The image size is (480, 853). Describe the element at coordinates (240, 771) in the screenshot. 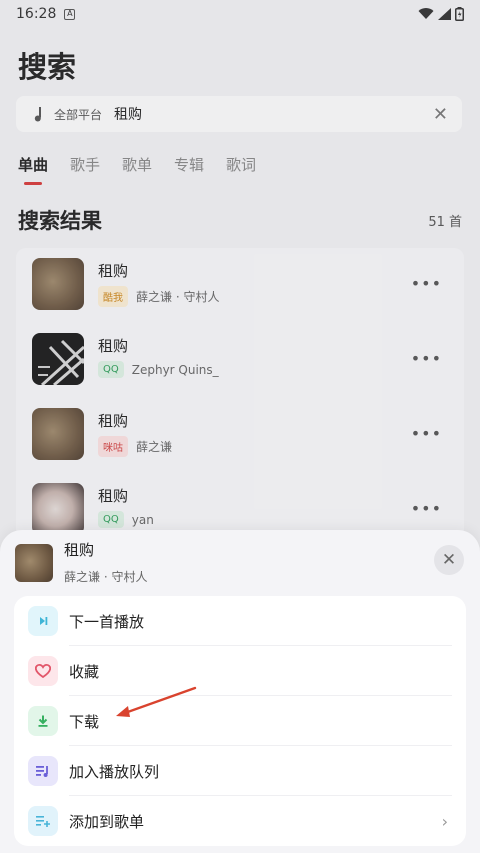

I see `menu-item-add-to-queue: 加入播放队列` at that location.